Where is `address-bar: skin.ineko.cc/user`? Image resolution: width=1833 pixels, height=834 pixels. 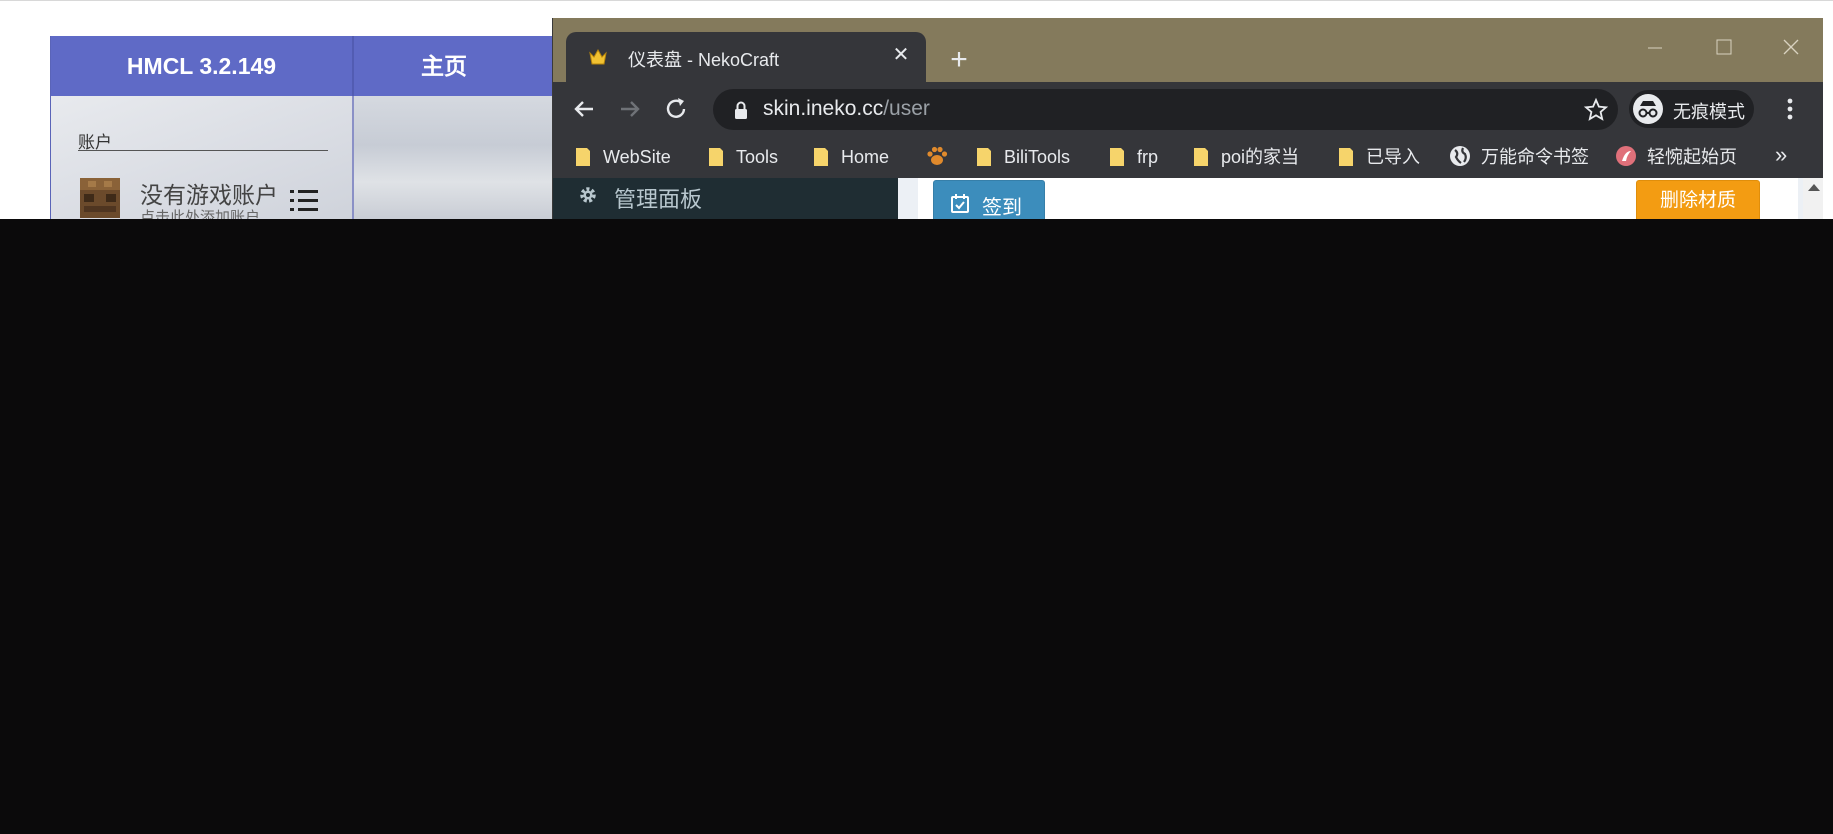
address-bar: skin.ineko.cc/user is located at coordinates (1165, 109).